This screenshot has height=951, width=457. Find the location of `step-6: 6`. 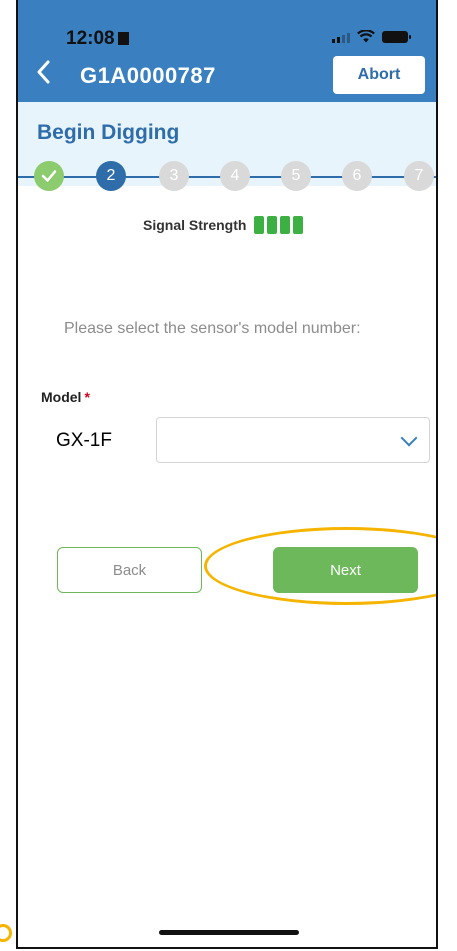

step-6: 6 is located at coordinates (357, 176).